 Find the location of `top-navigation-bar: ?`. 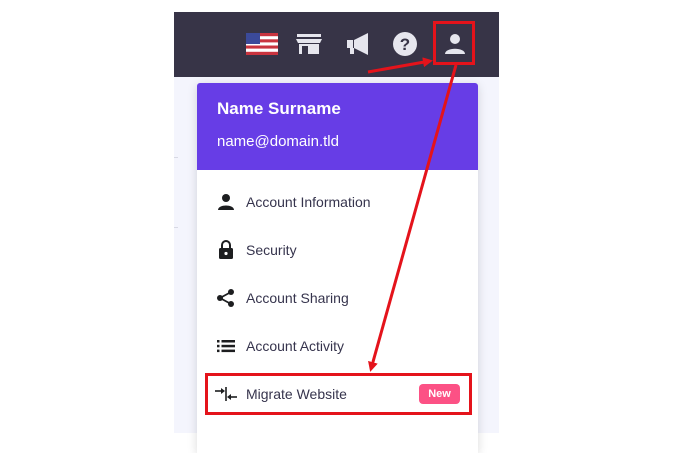

top-navigation-bar: ? is located at coordinates (336, 44).